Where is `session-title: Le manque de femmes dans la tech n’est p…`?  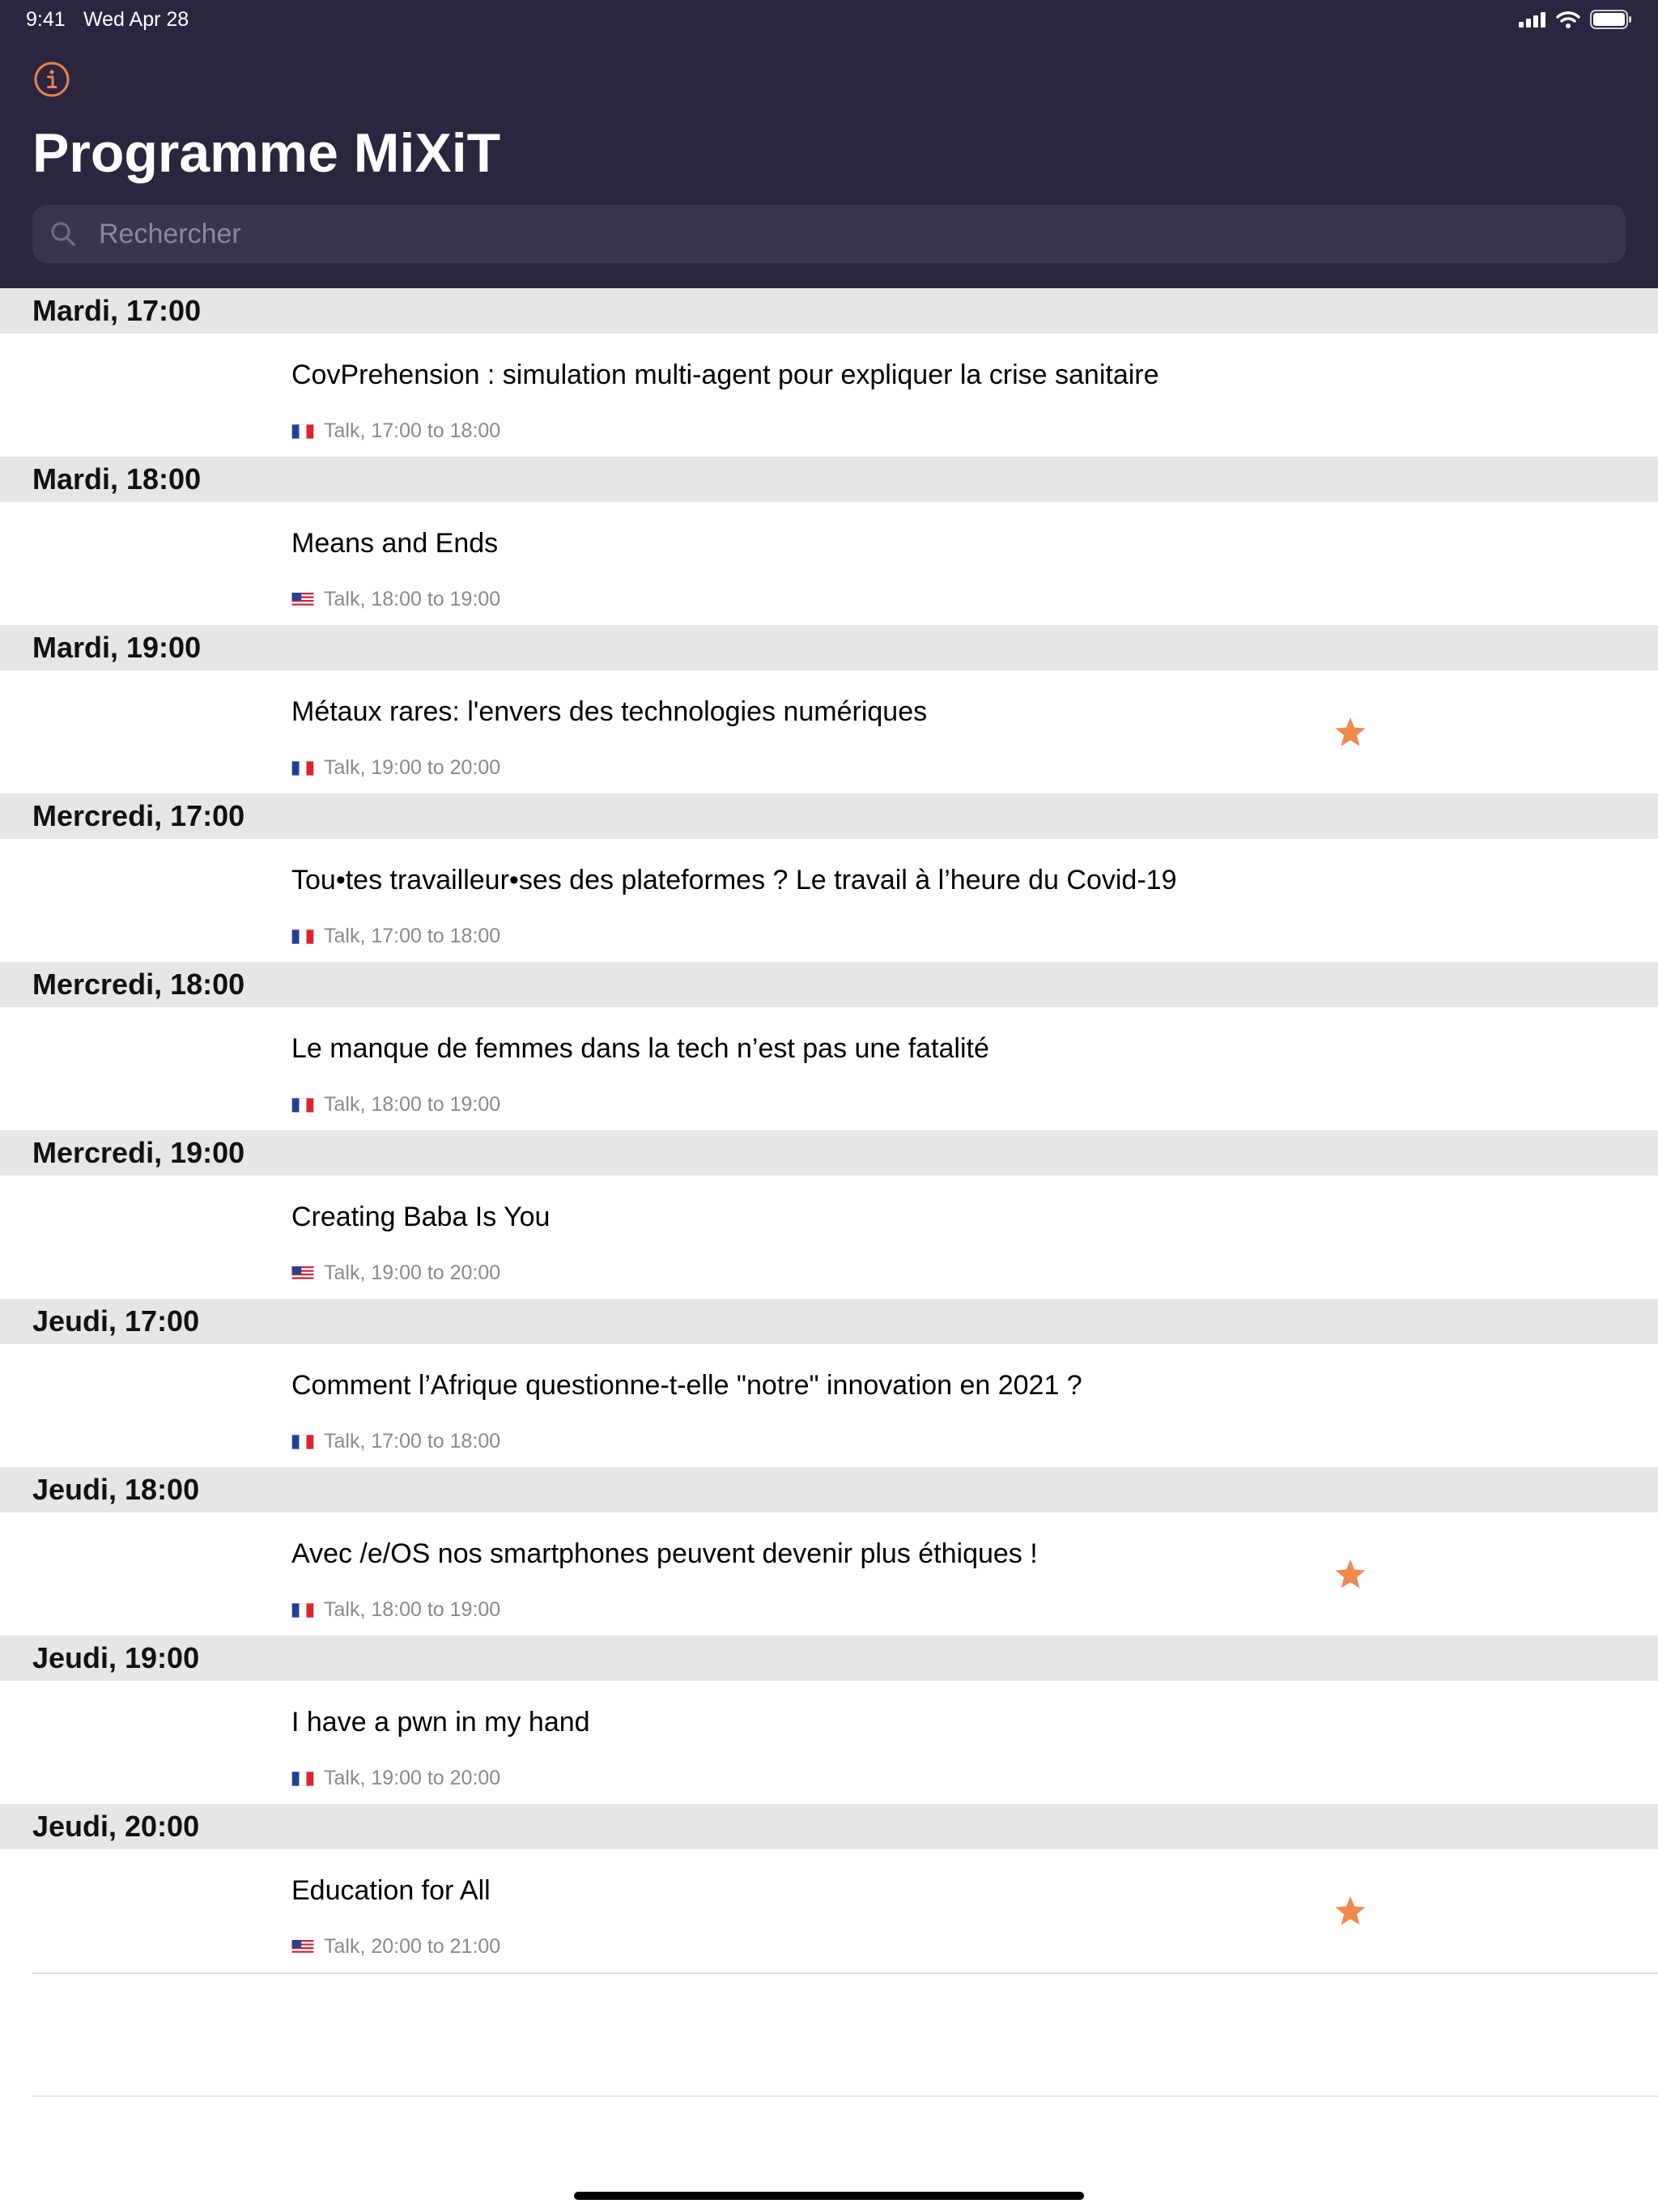 session-title: Le manque de femmes dans la tech n’est p… is located at coordinates (640, 1048).